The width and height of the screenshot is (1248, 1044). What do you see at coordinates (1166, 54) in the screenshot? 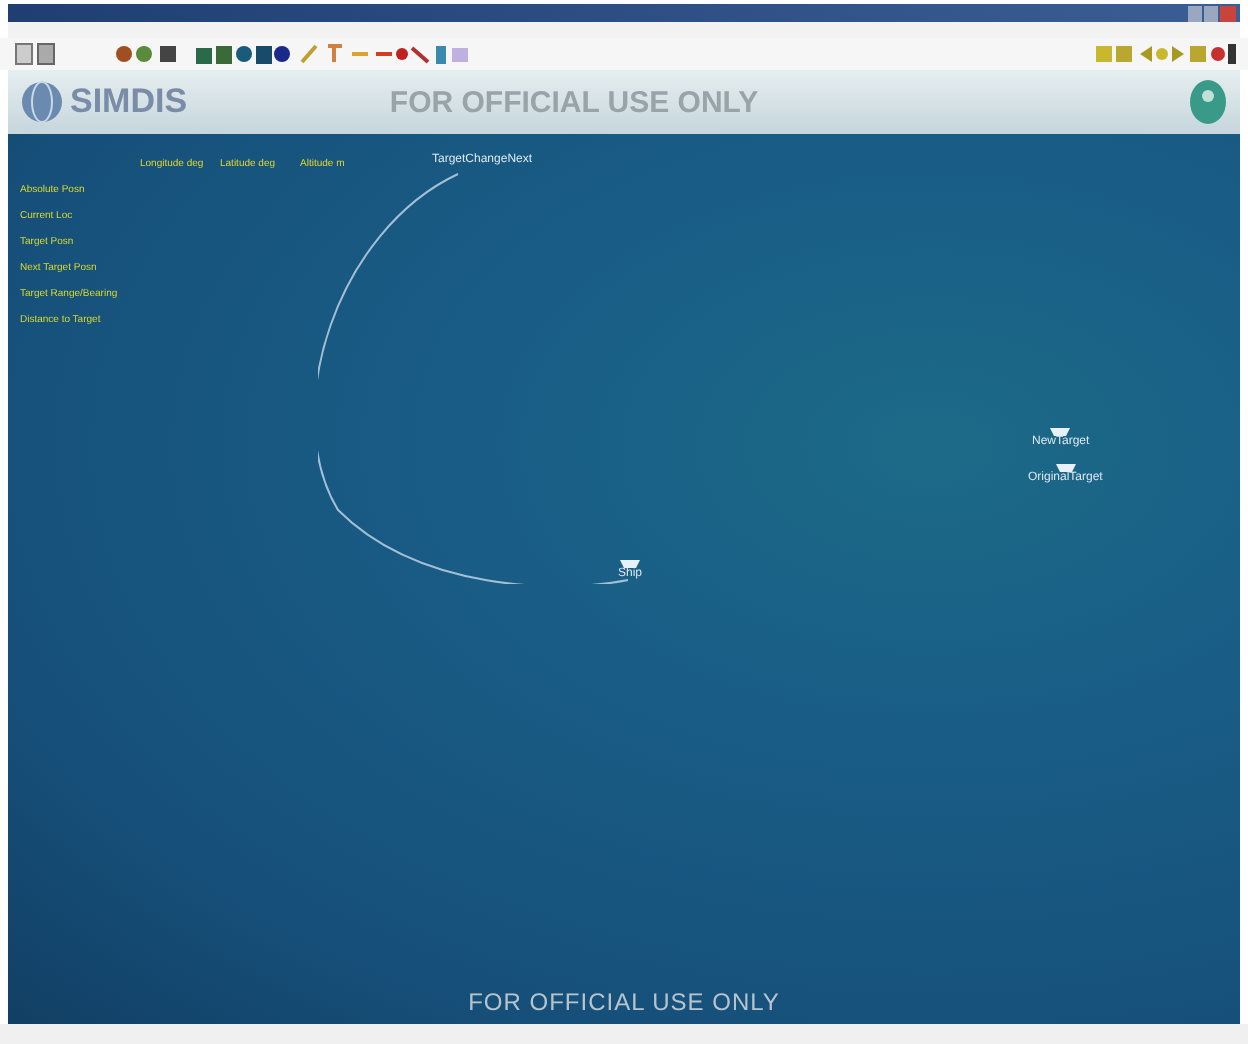
I see `playback-controls-icon` at bounding box center [1166, 54].